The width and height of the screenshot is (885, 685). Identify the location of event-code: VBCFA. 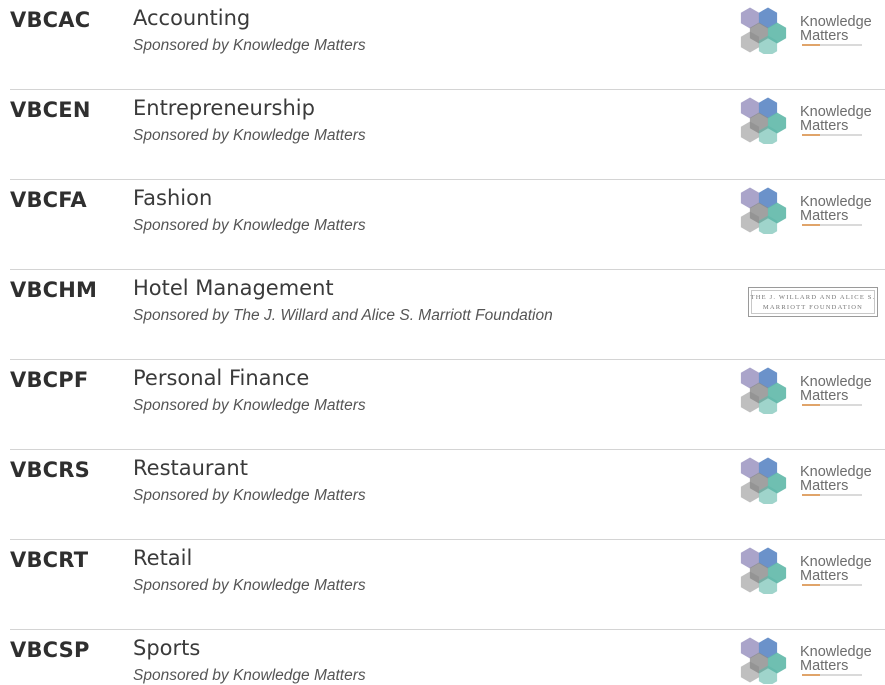
(48, 200).